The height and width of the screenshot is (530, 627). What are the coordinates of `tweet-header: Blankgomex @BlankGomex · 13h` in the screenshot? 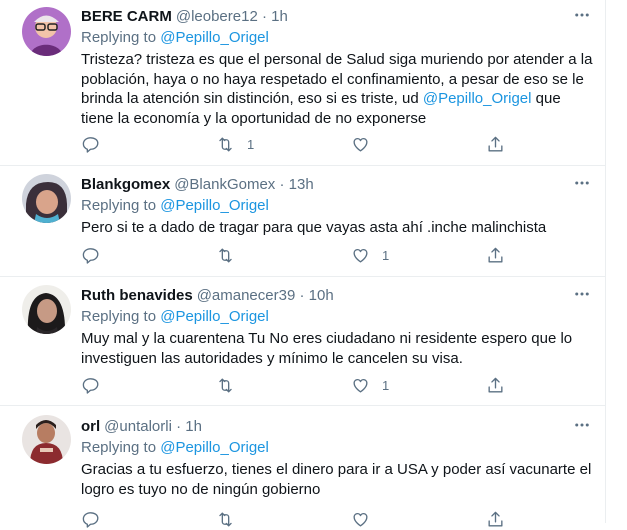 It's located at (337, 185).